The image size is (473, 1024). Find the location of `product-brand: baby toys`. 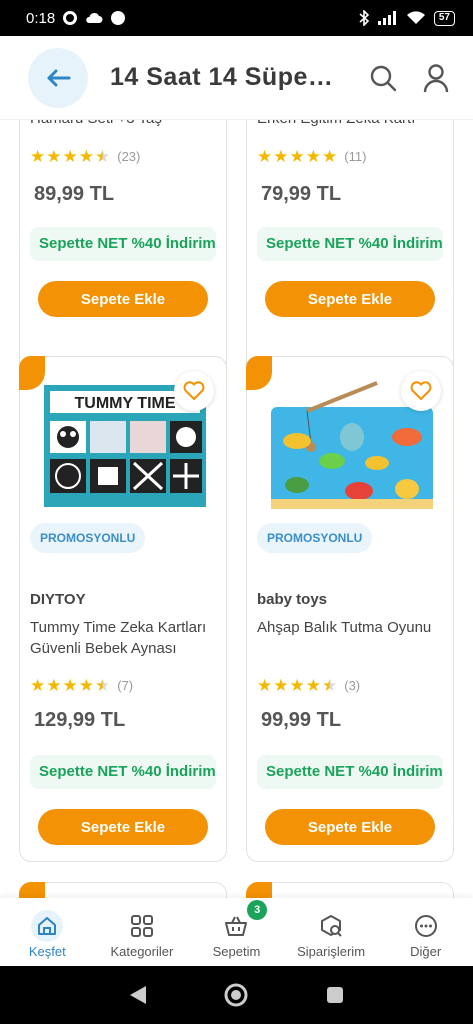

product-brand: baby toys is located at coordinates (292, 599).